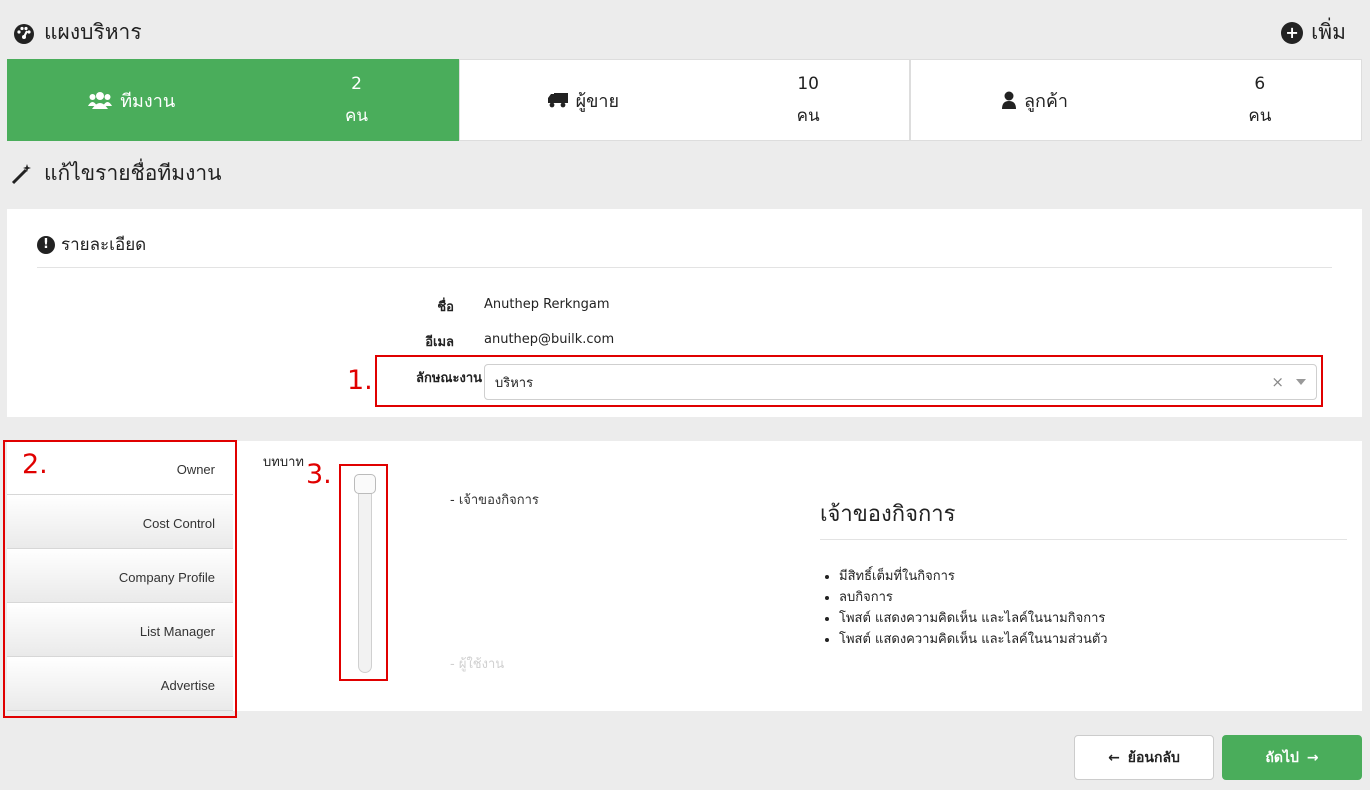 This screenshot has height=790, width=1370. I want to click on role-description-divider, so click(1083, 539).